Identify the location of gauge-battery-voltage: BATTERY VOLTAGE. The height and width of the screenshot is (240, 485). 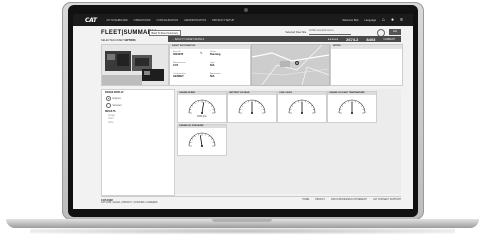
(252, 107).